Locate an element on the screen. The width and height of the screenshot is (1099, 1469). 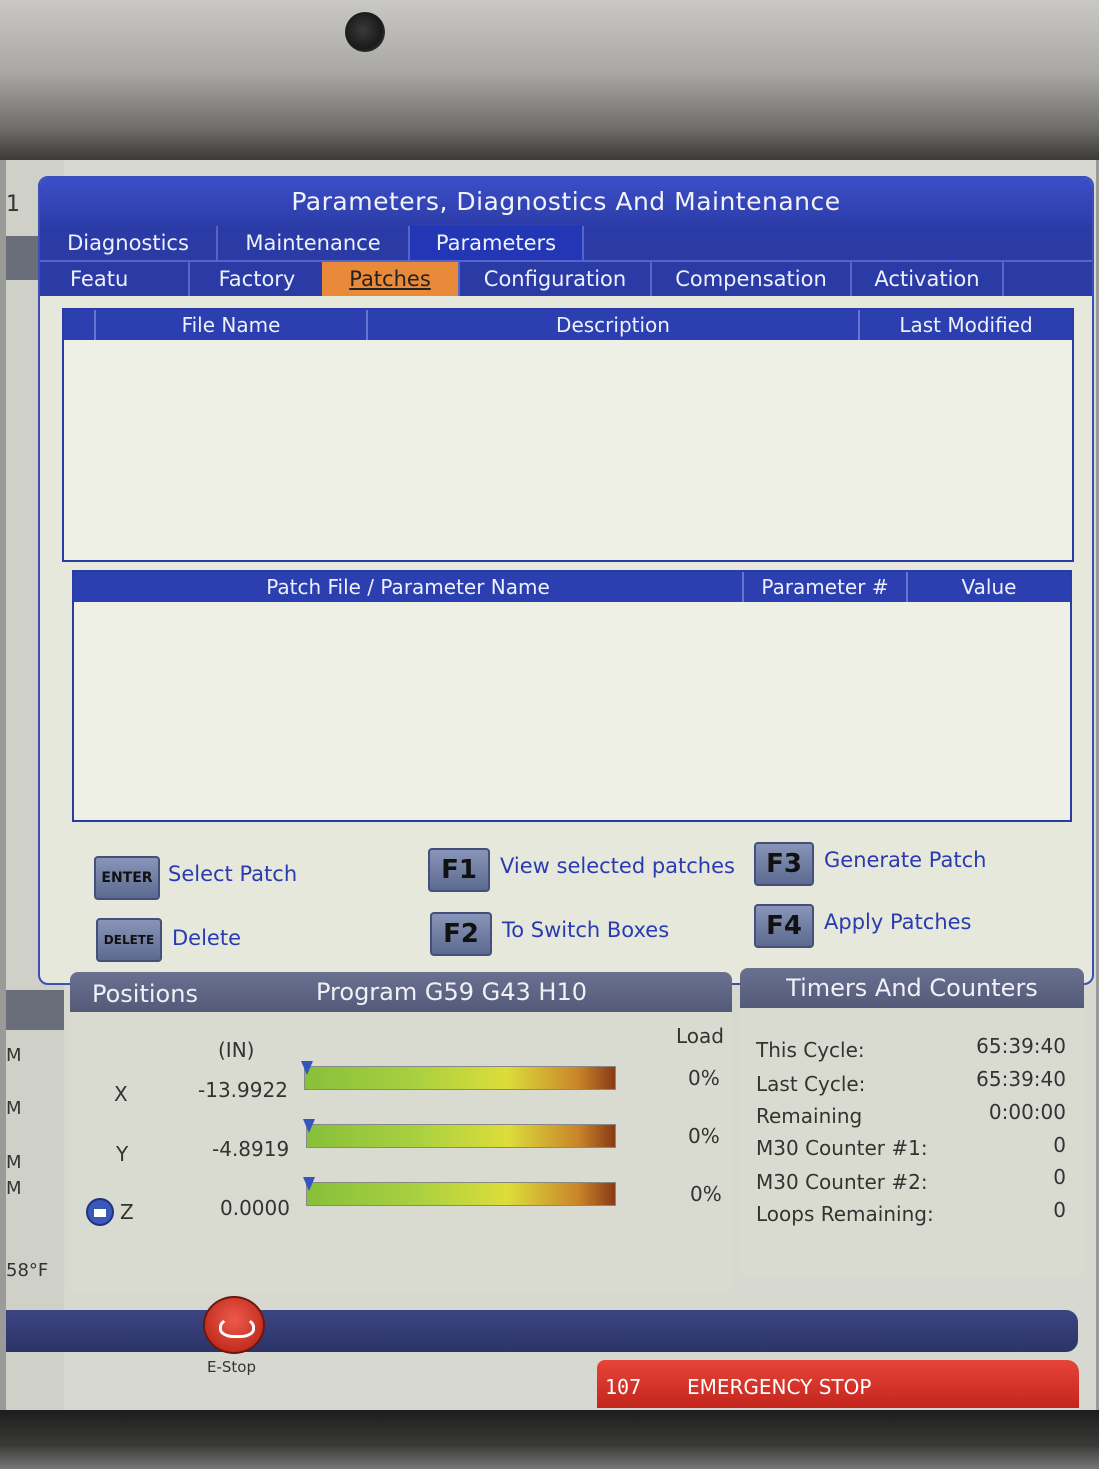
load-bar-y is located at coordinates (459, 1133).